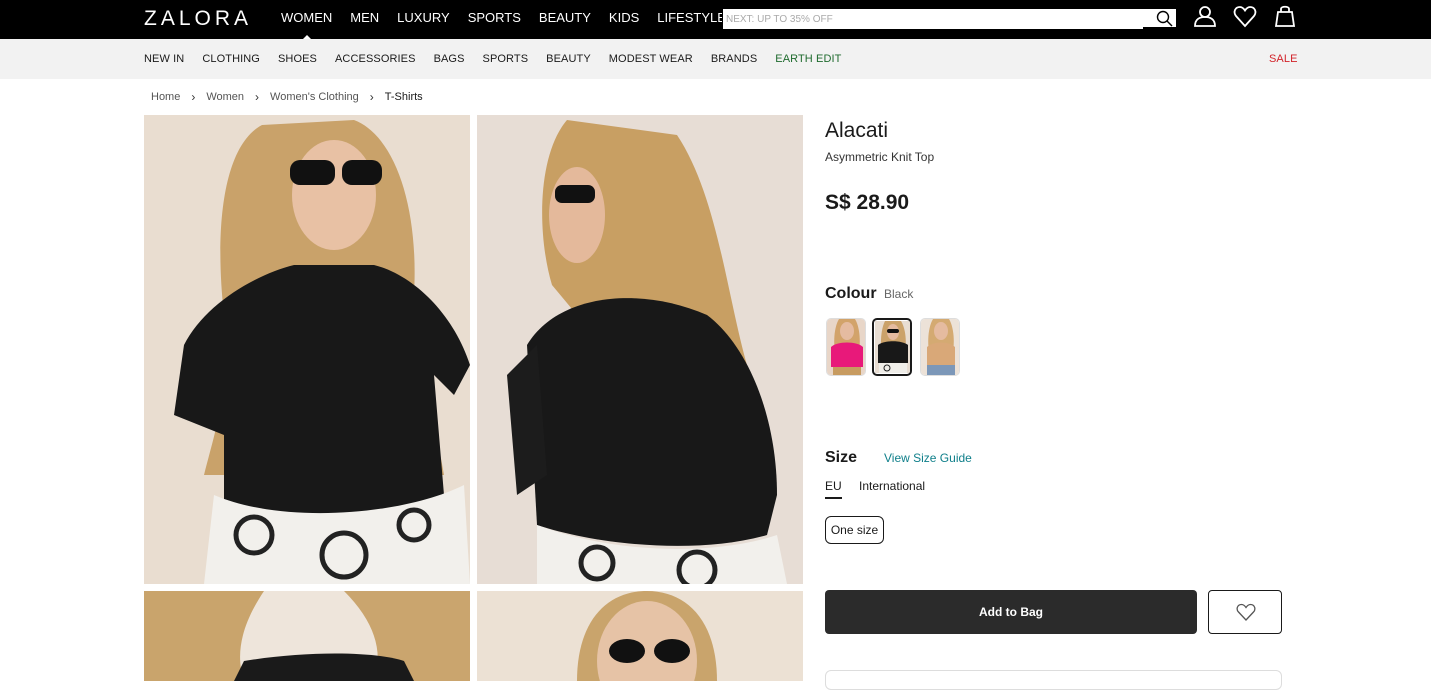 The width and height of the screenshot is (1431, 690). I want to click on size-label: Size, so click(841, 457).